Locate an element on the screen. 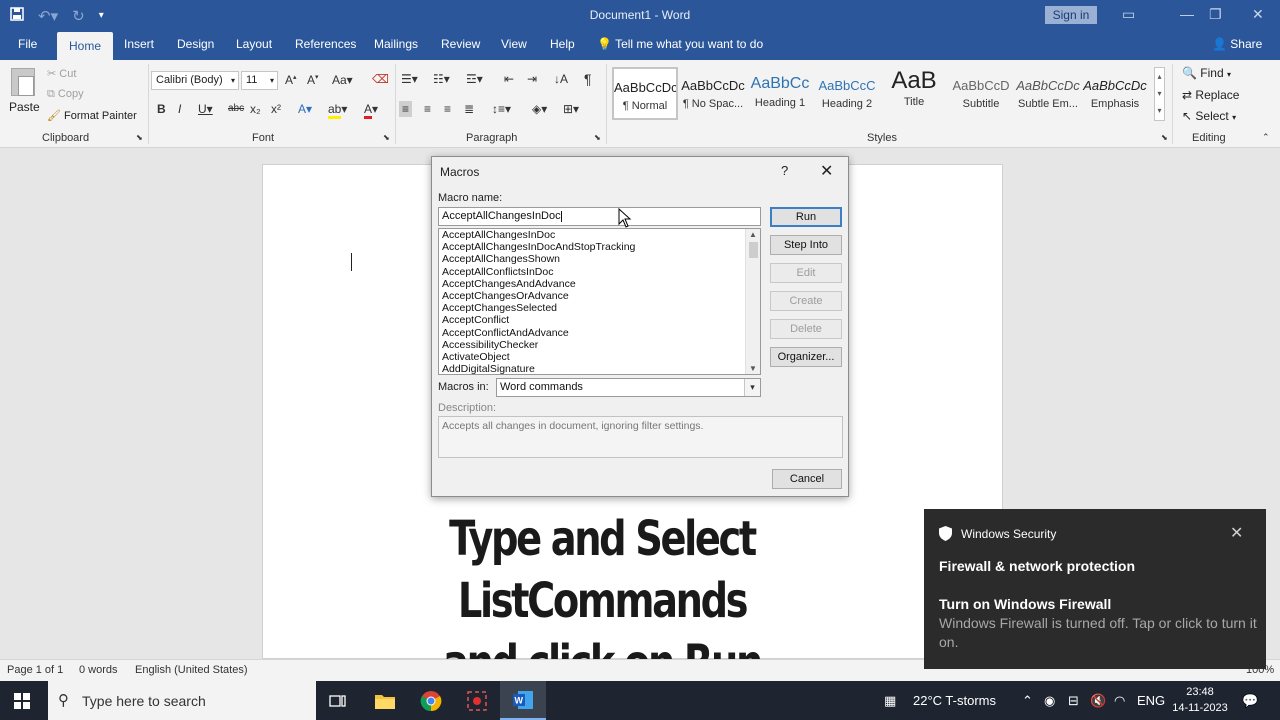  font-size-select: 11 ▾ is located at coordinates (259, 80).